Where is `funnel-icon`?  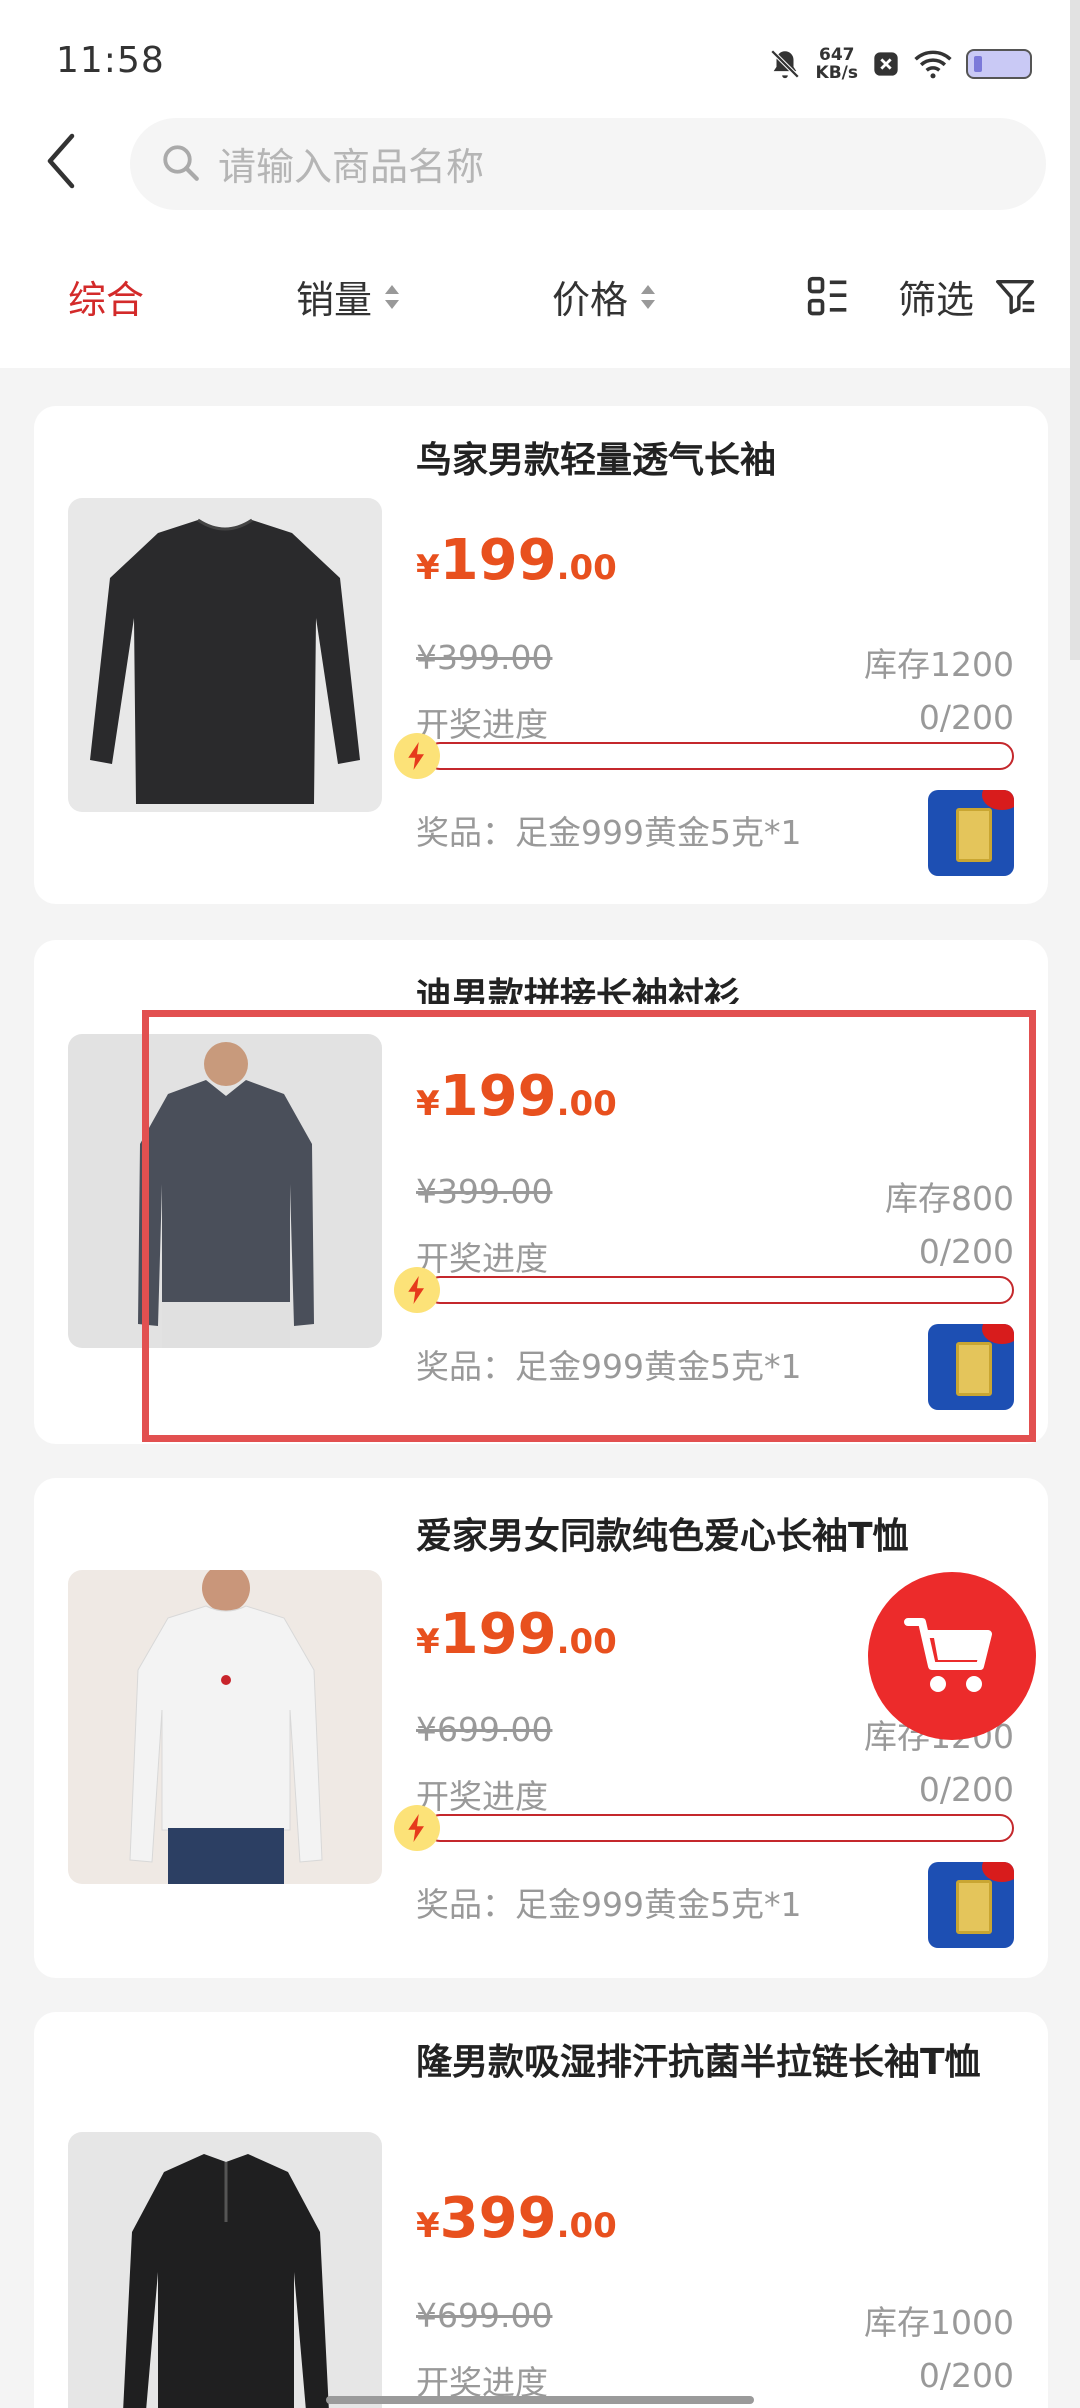
funnel-icon is located at coordinates (1015, 296).